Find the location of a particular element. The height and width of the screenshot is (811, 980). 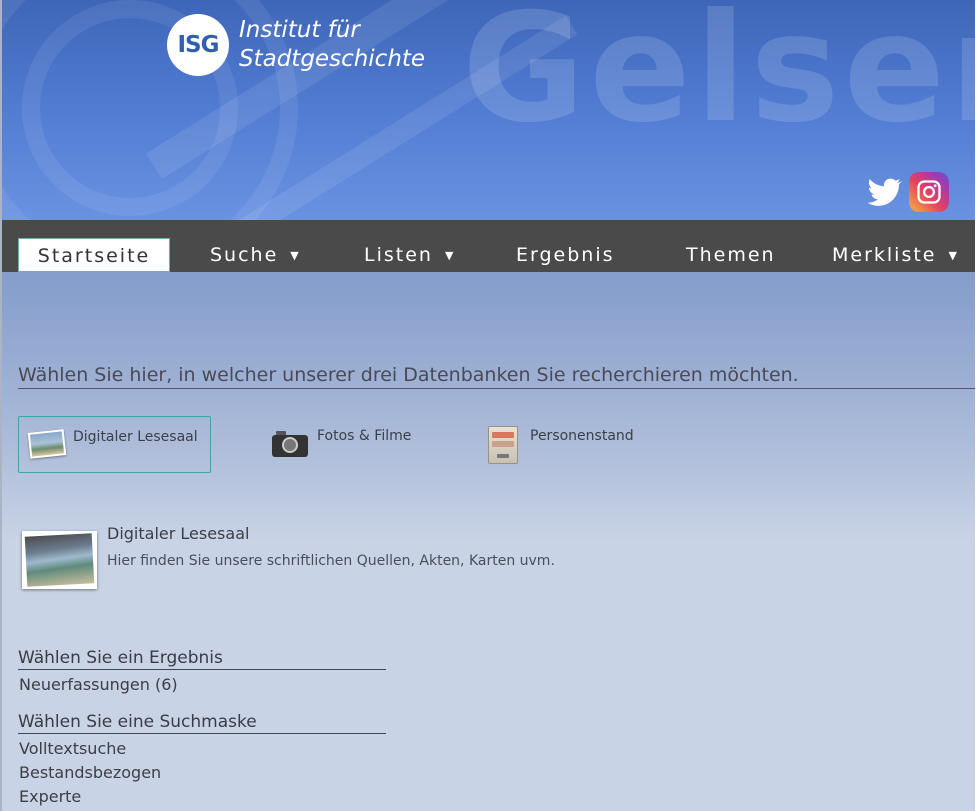

cabinet-icon is located at coordinates (503, 445).